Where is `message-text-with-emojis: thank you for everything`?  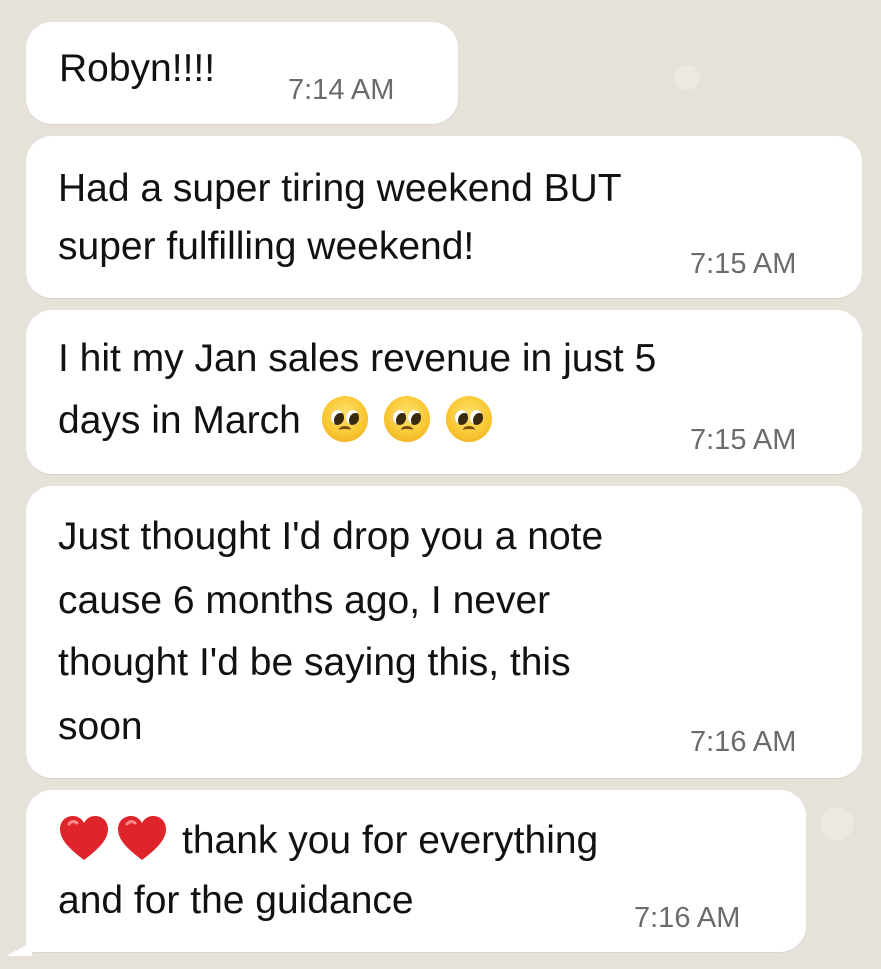 message-text-with-emojis: thank you for everything is located at coordinates (328, 841).